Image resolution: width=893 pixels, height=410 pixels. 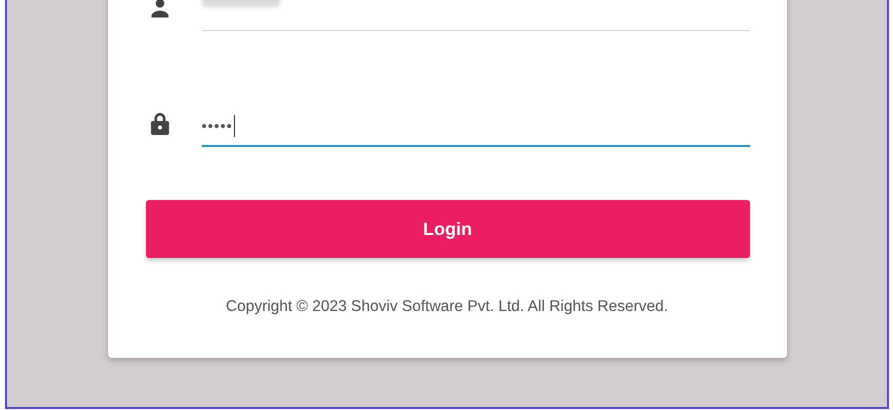 What do you see at coordinates (447, 307) in the screenshot?
I see `copyright-text: Copyright © 2023 Shoviv Software Pvt. Ltd. All Rights Reserved.` at bounding box center [447, 307].